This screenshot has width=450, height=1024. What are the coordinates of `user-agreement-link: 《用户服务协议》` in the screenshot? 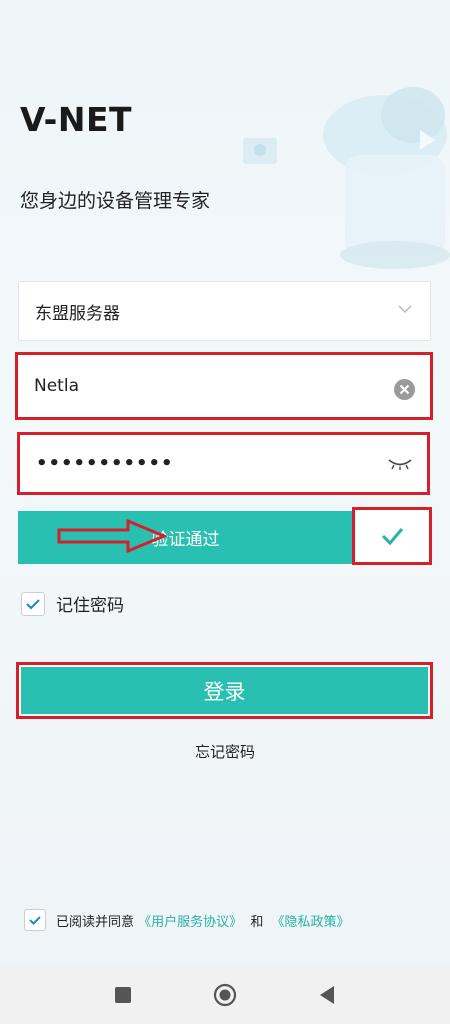 It's located at (190, 922).